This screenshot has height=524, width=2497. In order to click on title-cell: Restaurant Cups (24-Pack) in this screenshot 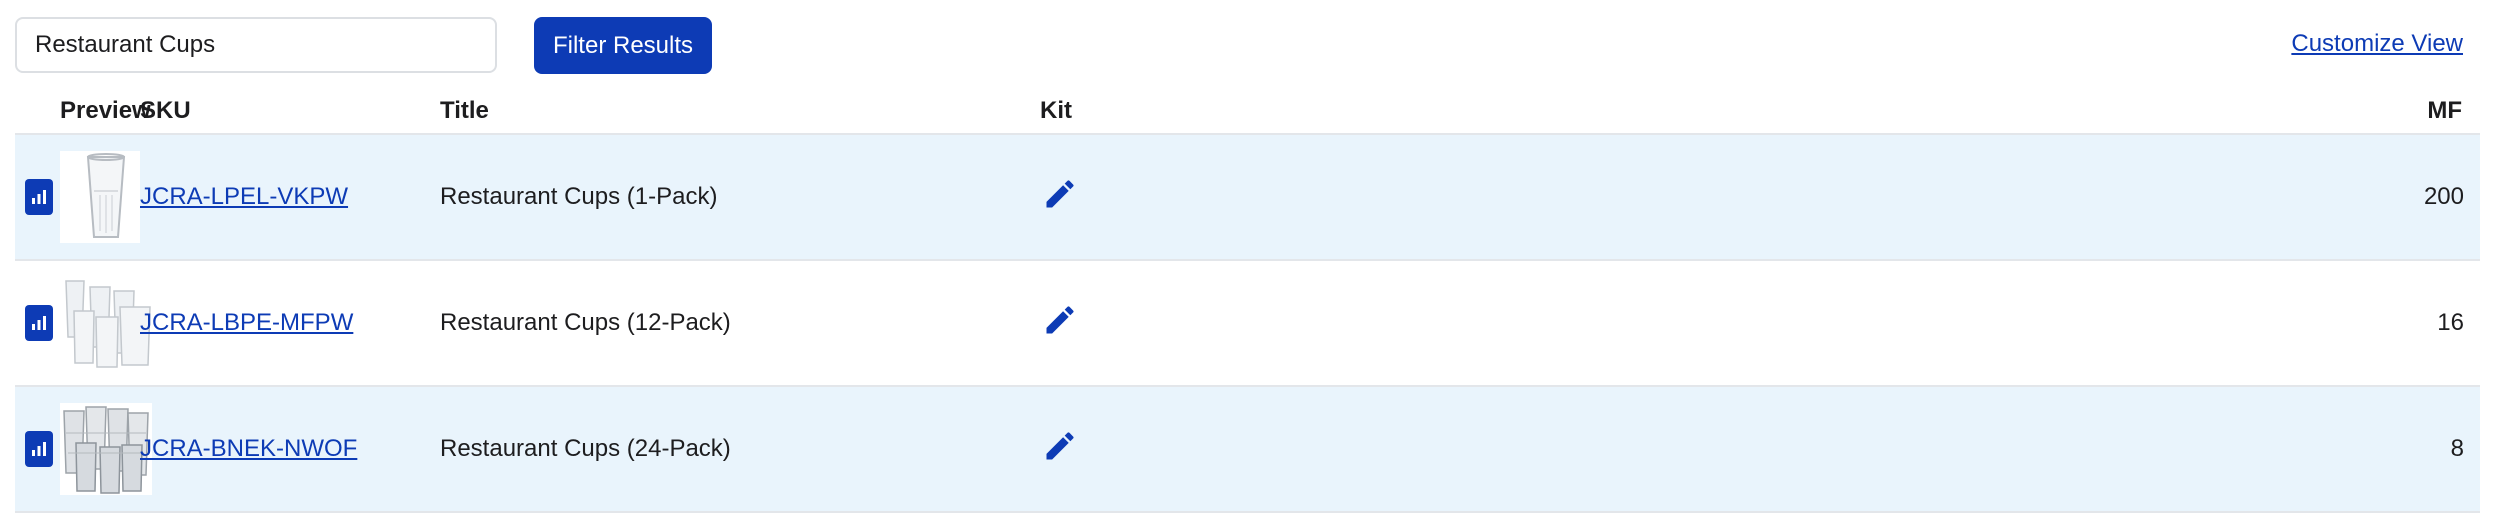, I will do `click(740, 449)`.